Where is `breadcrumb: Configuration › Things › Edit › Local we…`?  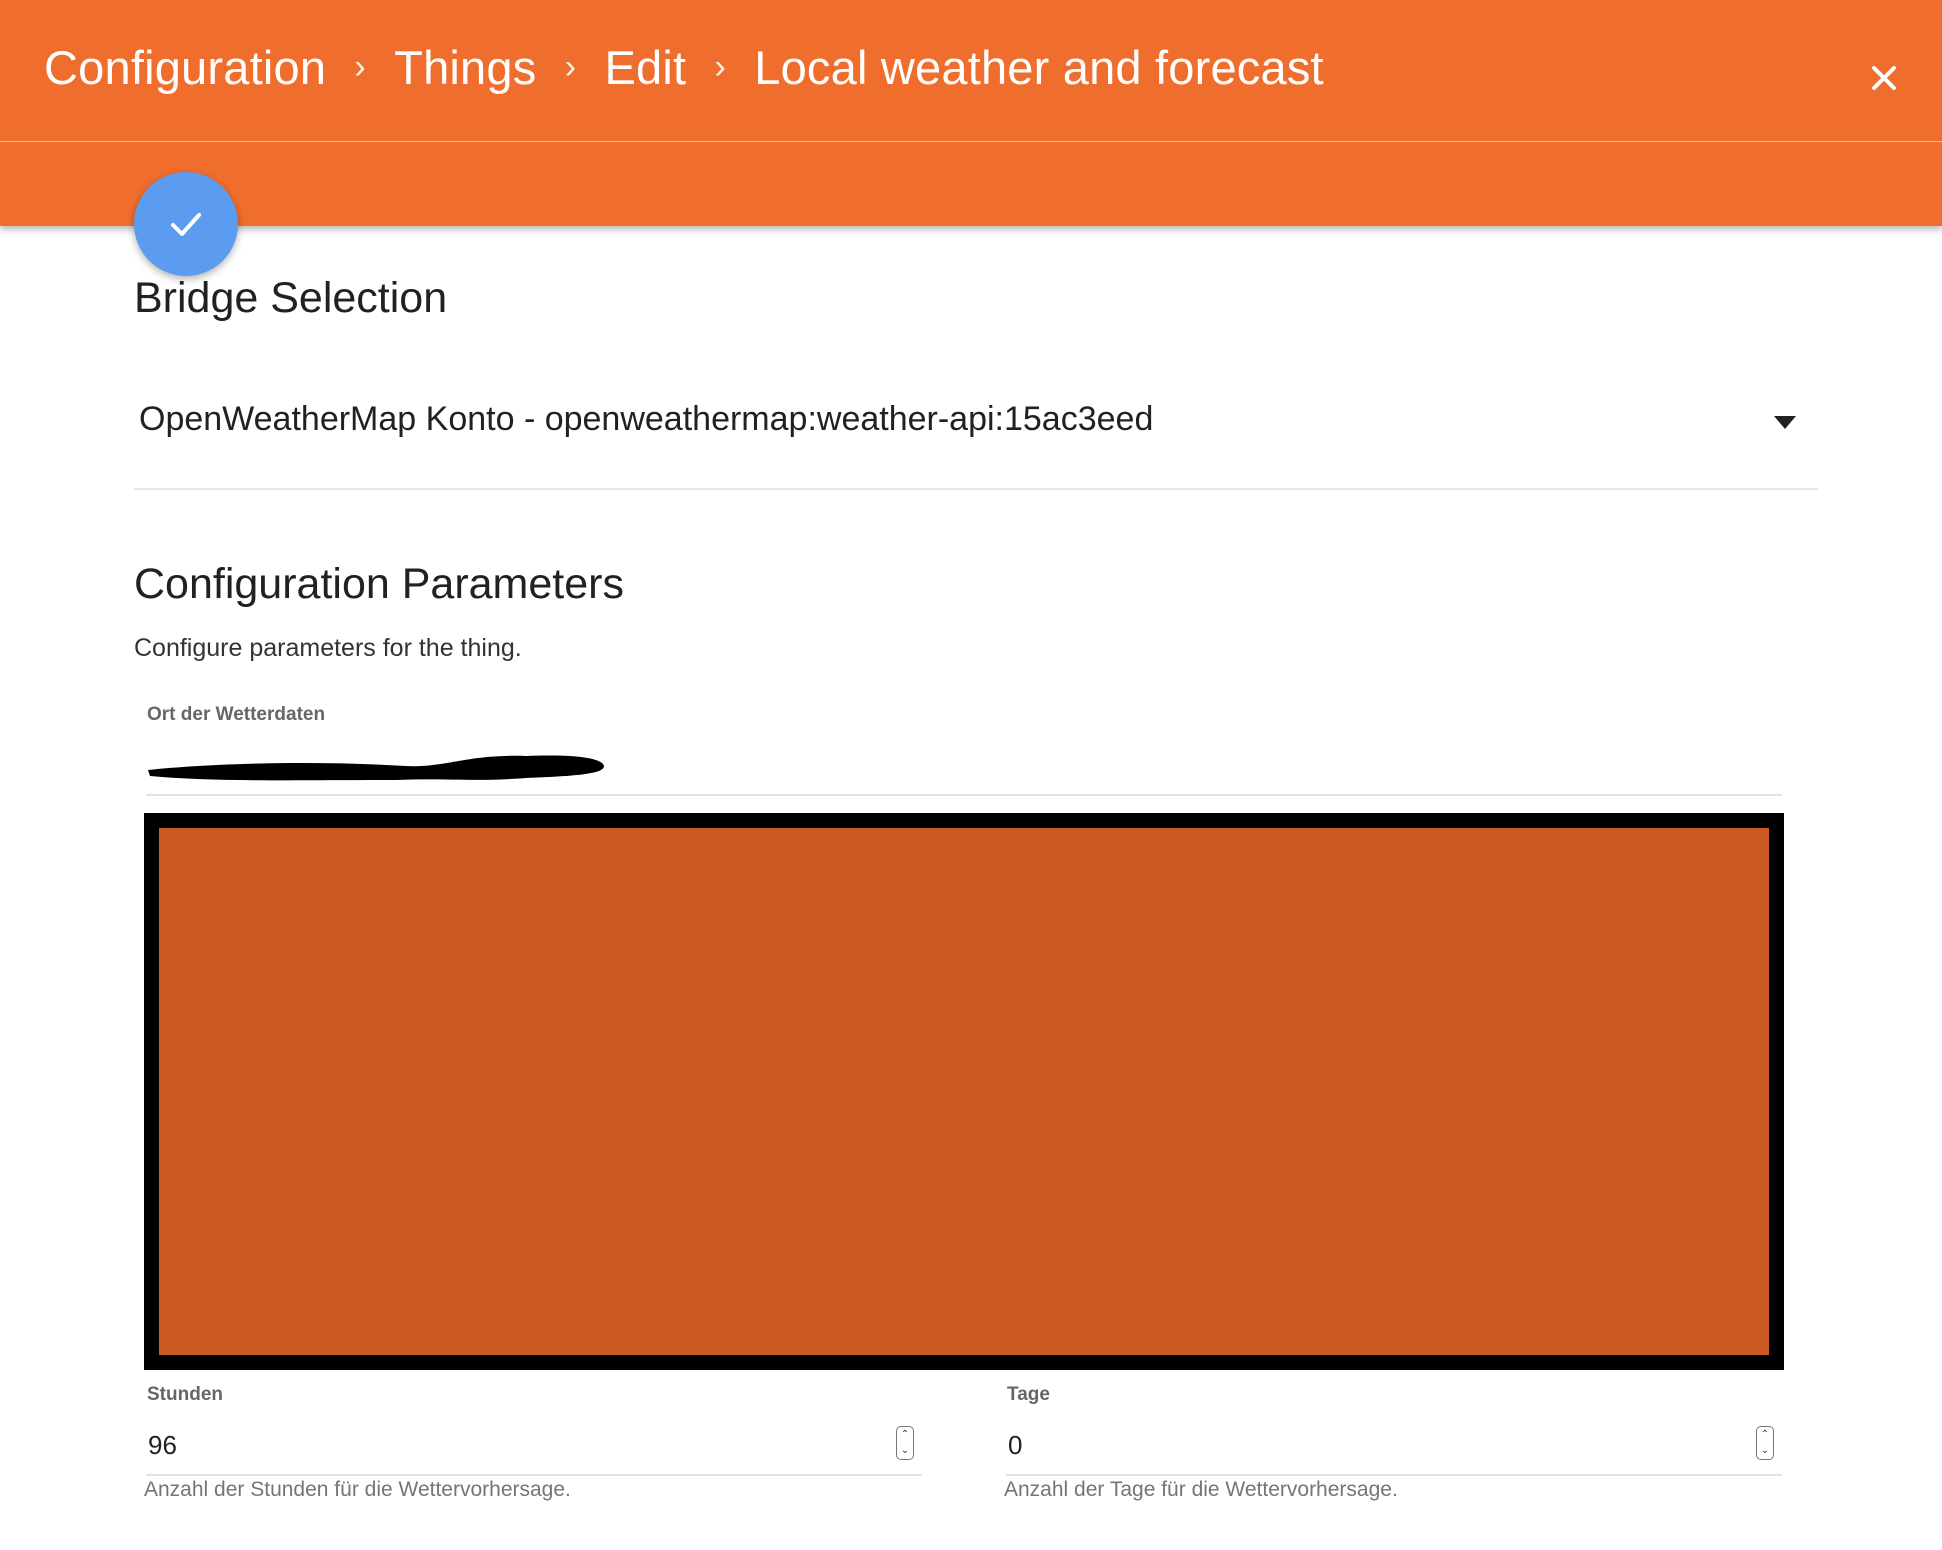
breadcrumb: Configuration › Things › Edit › Local we… is located at coordinates (684, 67).